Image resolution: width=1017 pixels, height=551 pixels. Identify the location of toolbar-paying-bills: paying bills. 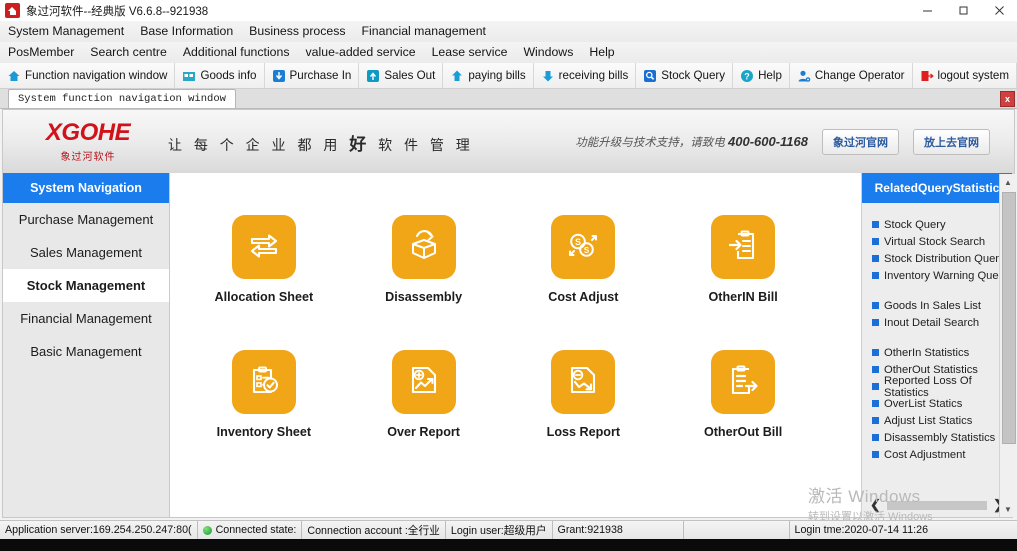
(488, 75).